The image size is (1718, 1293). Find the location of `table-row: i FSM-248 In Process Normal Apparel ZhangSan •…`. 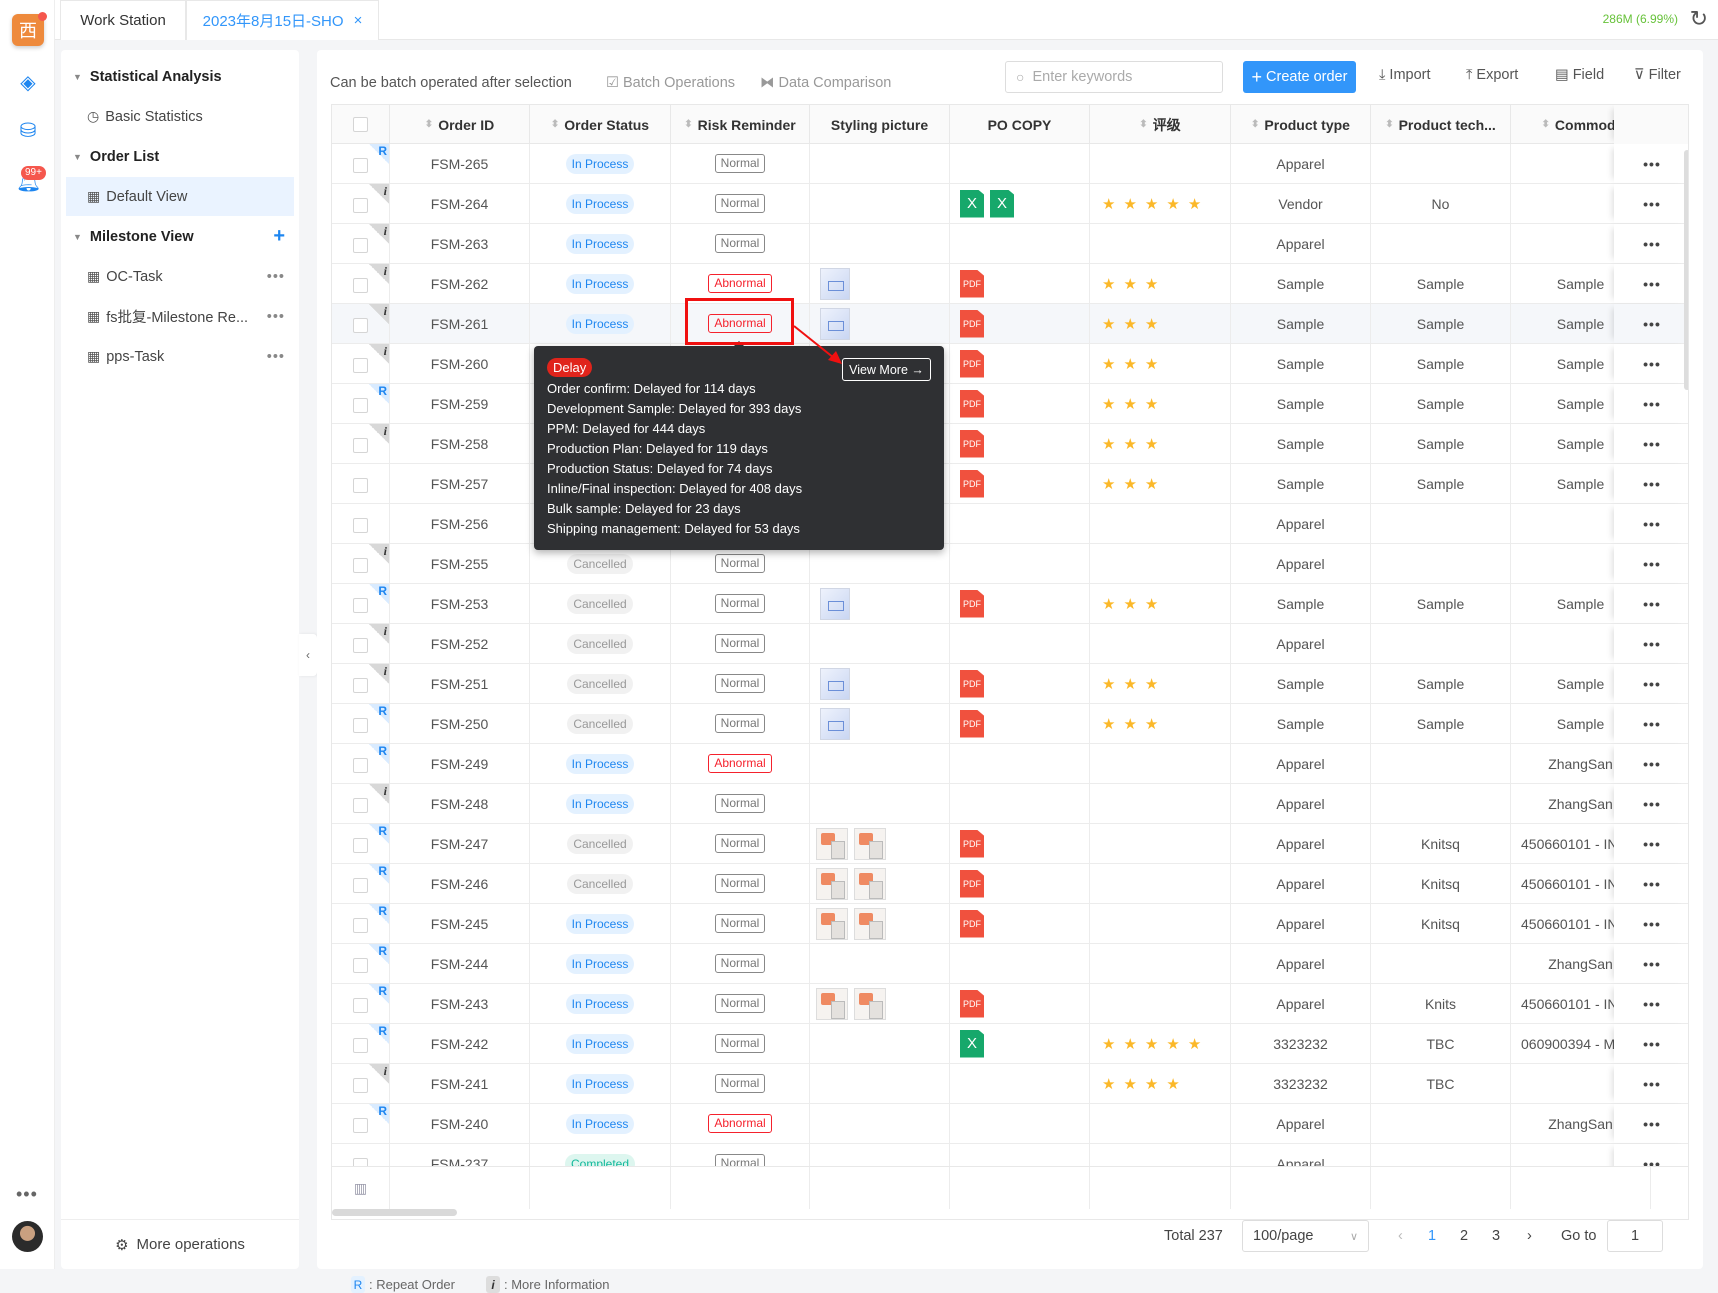

table-row: i FSM-248 In Process Normal Apparel ZhangSan •… is located at coordinates (1010, 804).